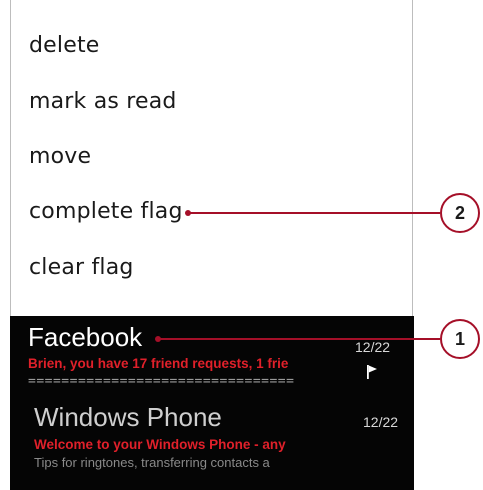 The height and width of the screenshot is (490, 483). What do you see at coordinates (299, 339) in the screenshot?
I see `callout-1-line` at bounding box center [299, 339].